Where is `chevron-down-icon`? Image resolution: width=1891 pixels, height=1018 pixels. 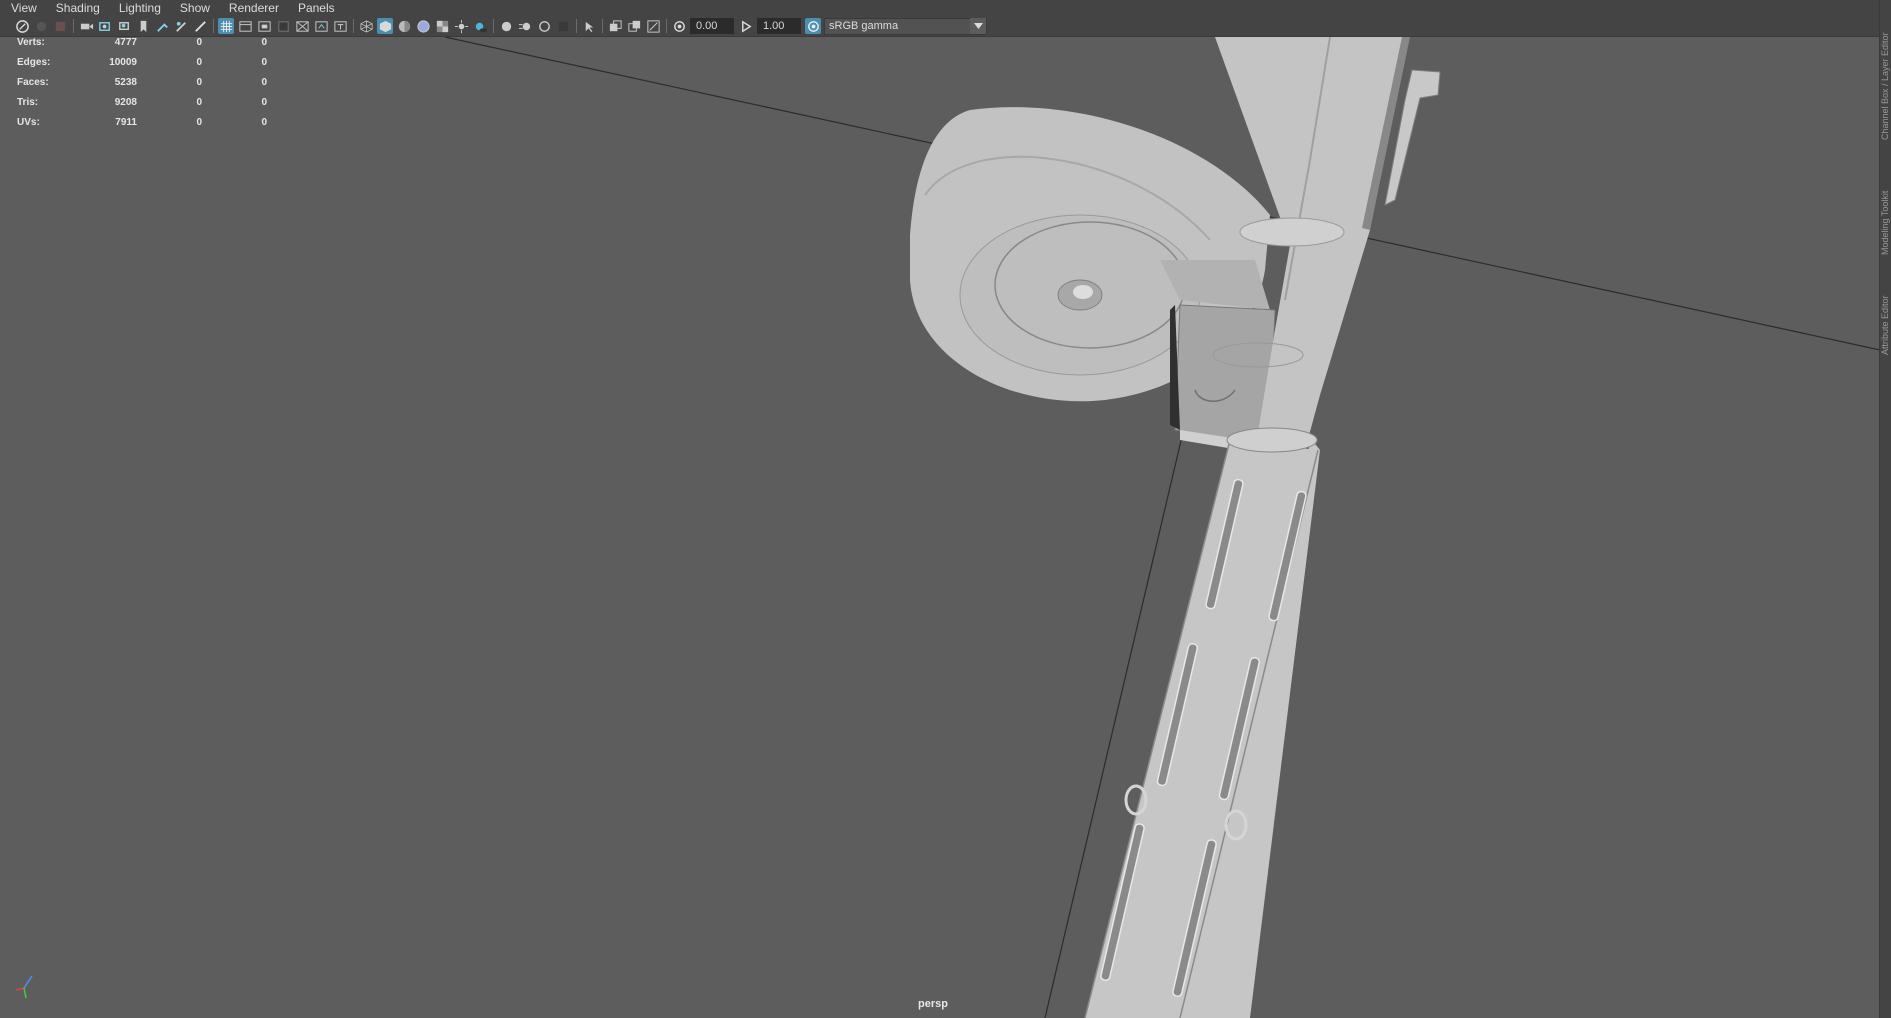
chevron-down-icon is located at coordinates (978, 26).